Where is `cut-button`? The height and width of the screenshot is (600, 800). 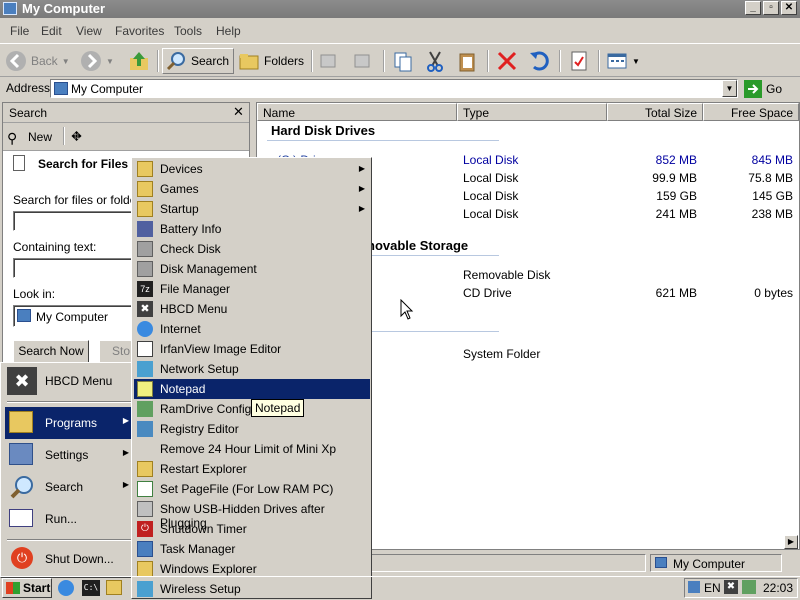
cut-button is located at coordinates (435, 61).